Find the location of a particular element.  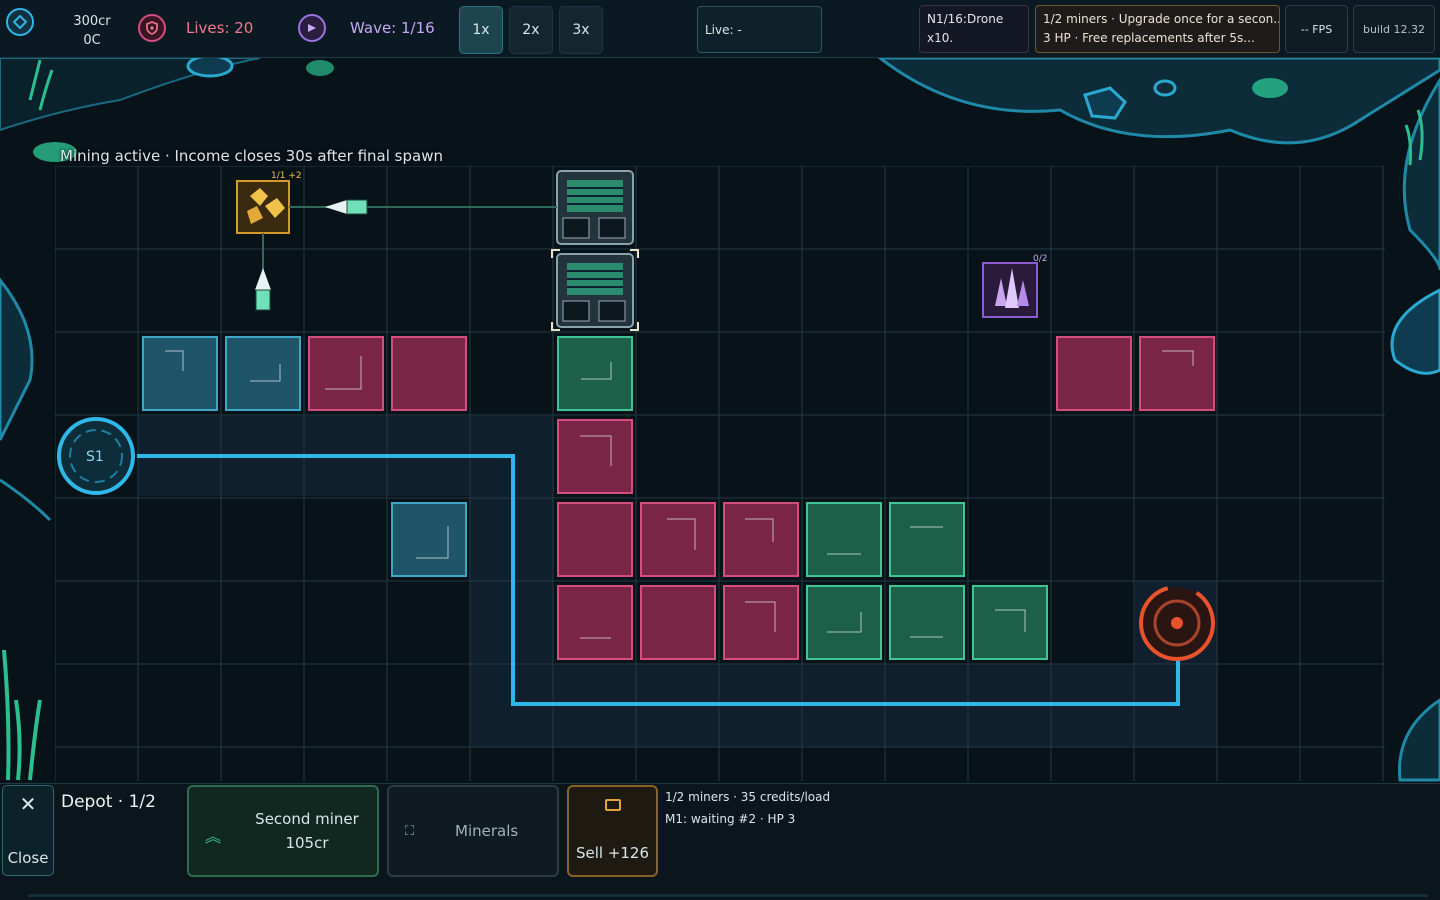

minerals-button: ⛶ Minerals is located at coordinates (473, 831).